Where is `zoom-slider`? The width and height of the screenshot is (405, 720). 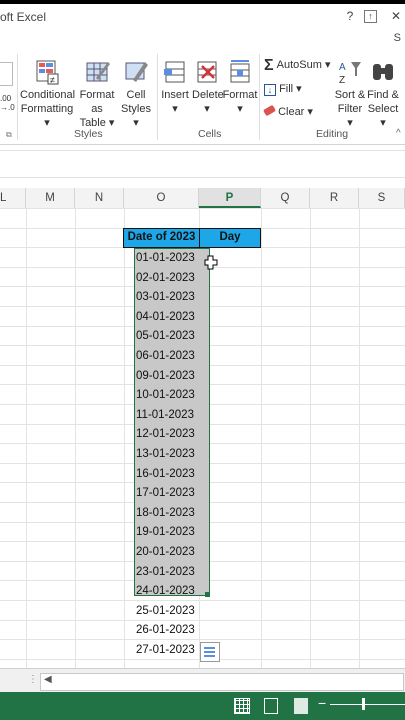
zoom-slider is located at coordinates (367, 704).